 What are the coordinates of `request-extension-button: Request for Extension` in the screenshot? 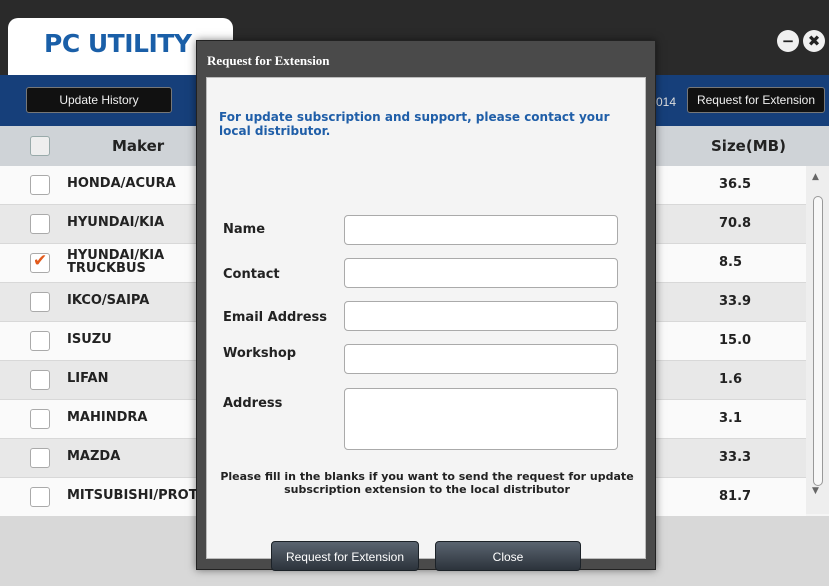 It's located at (345, 556).